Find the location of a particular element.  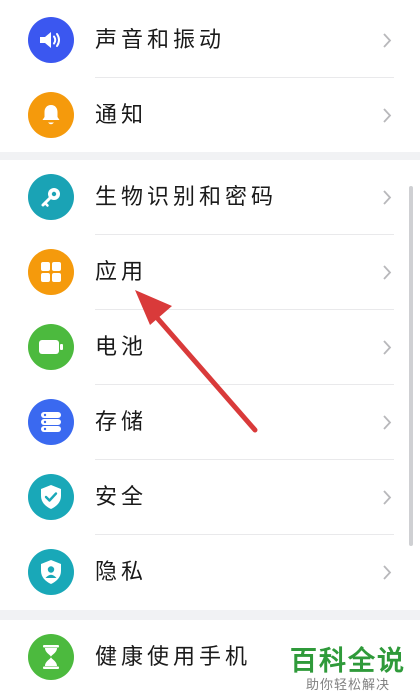

settings-item-privacy: 隐私 is located at coordinates (210, 572).